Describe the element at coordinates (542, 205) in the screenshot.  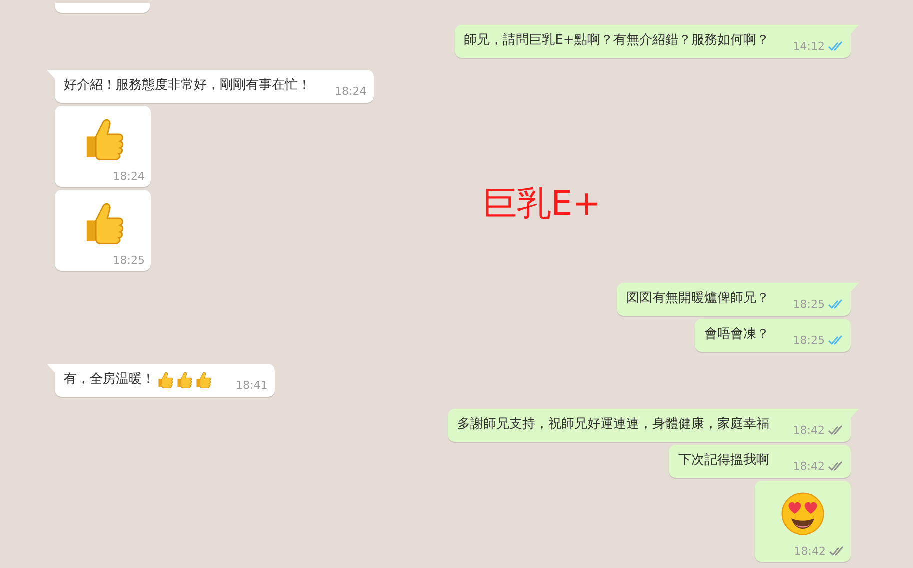
I see `overlay-caption: 巨乳E+` at that location.